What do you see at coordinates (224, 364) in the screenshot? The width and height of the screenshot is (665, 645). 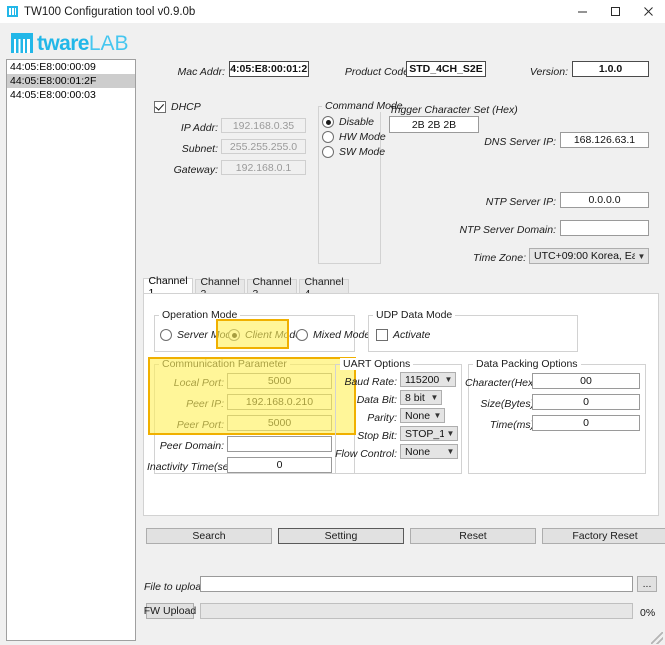 I see `communication-parameter-title: Communication Parameter` at bounding box center [224, 364].